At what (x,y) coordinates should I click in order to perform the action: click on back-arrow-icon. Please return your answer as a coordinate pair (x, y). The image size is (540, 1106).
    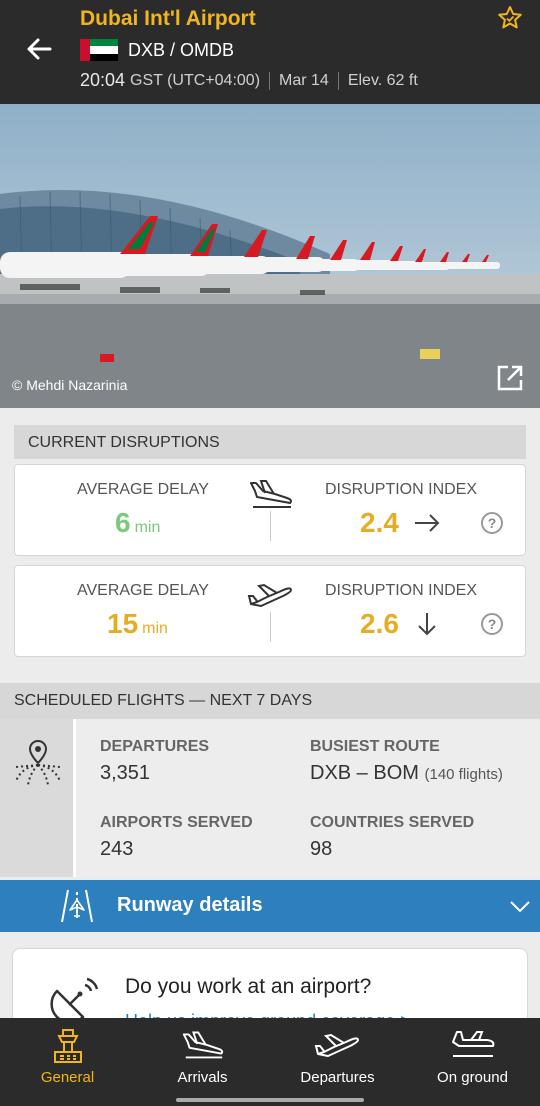
    Looking at the image, I should click on (39, 49).